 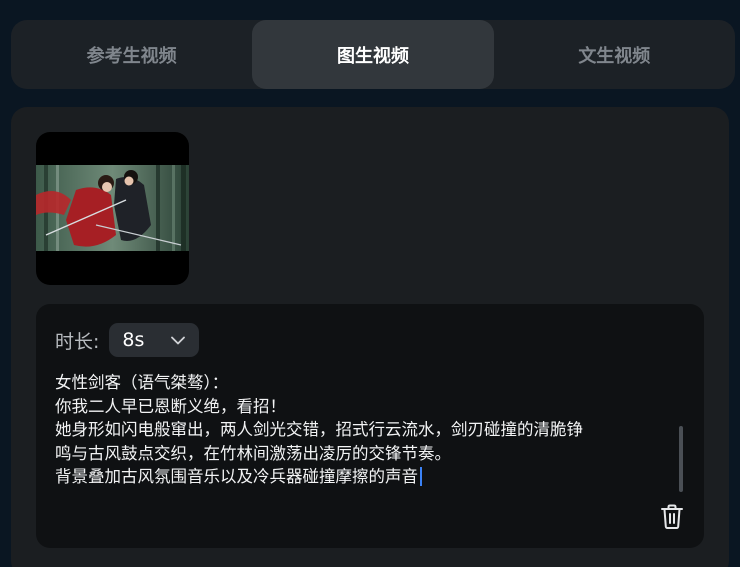 What do you see at coordinates (614, 54) in the screenshot?
I see `tab-text-to-video: 文生视频` at bounding box center [614, 54].